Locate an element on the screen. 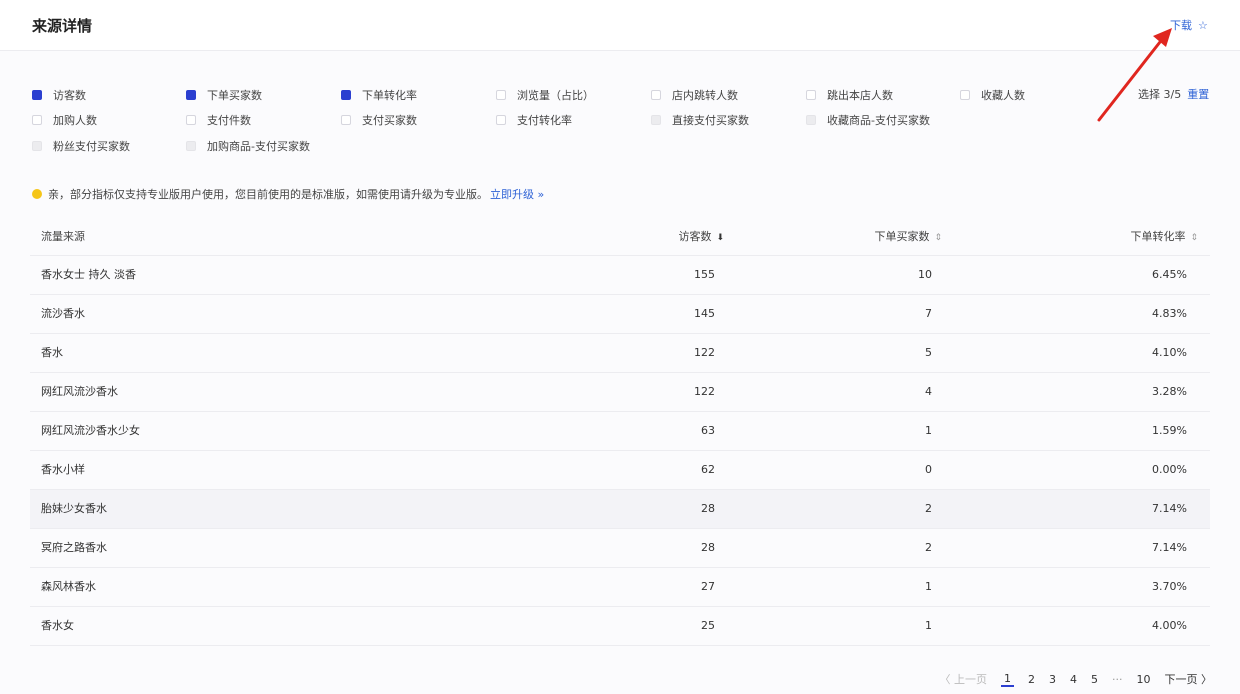 The width and height of the screenshot is (1240, 694). metric-label: 收藏人数 is located at coordinates (1003, 95).